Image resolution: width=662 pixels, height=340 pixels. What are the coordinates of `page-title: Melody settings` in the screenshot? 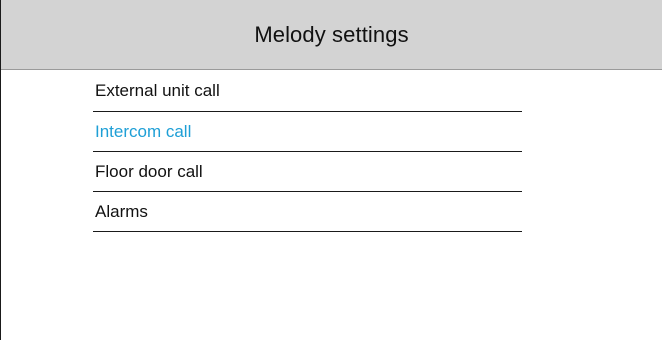 It's located at (331, 34).